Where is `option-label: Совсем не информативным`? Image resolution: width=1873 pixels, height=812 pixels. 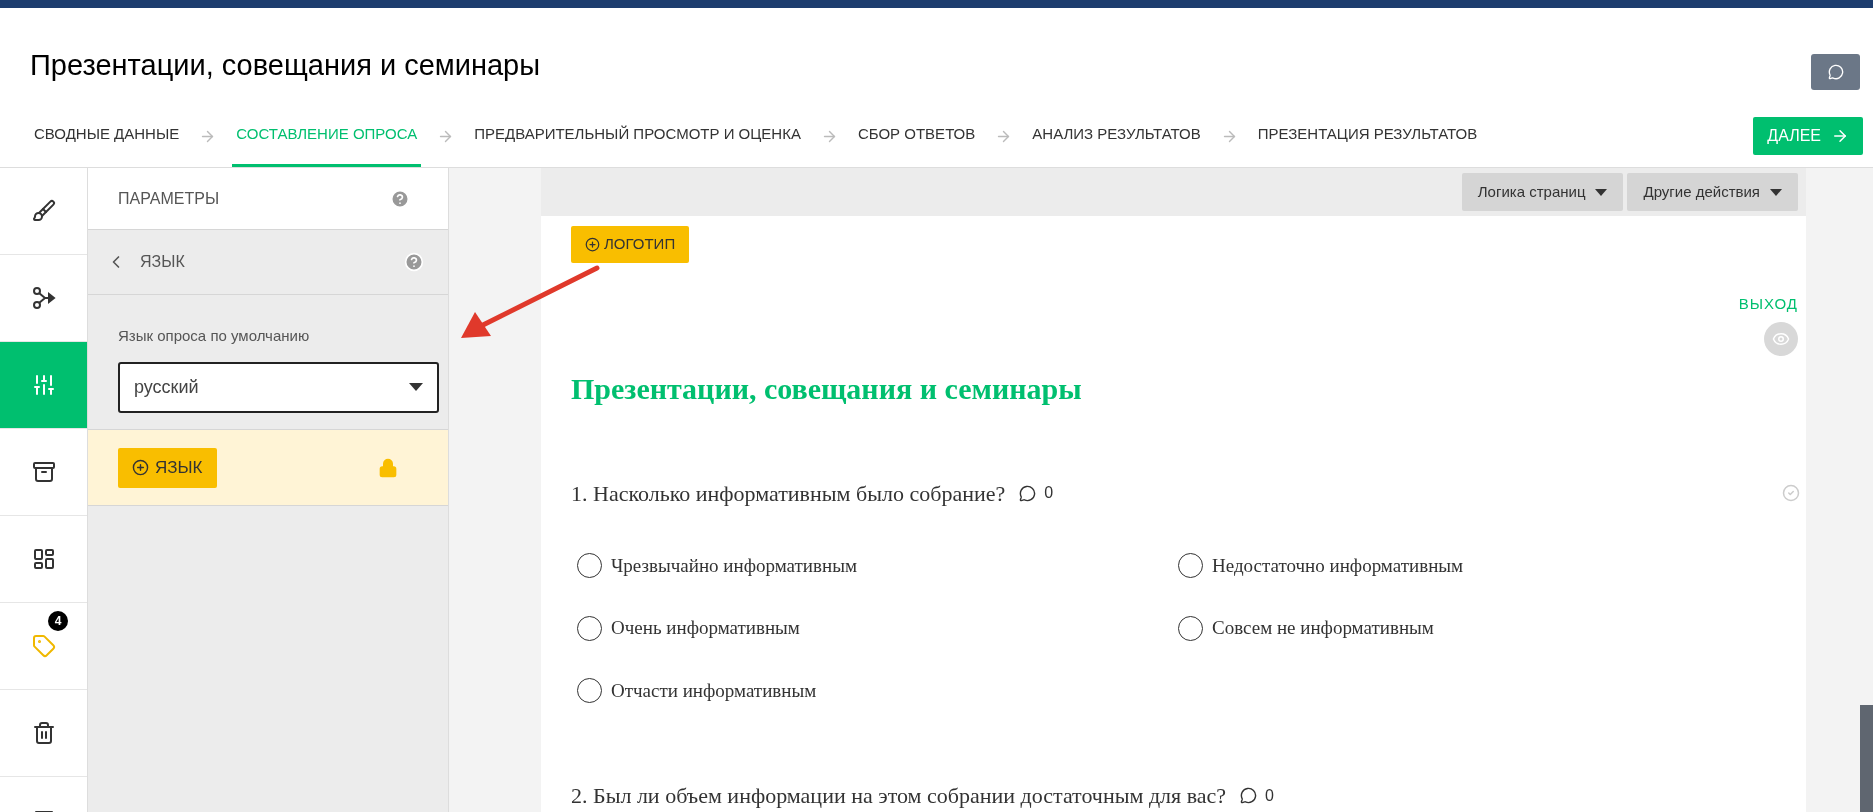
option-label: Совсем не информативным is located at coordinates (1323, 628).